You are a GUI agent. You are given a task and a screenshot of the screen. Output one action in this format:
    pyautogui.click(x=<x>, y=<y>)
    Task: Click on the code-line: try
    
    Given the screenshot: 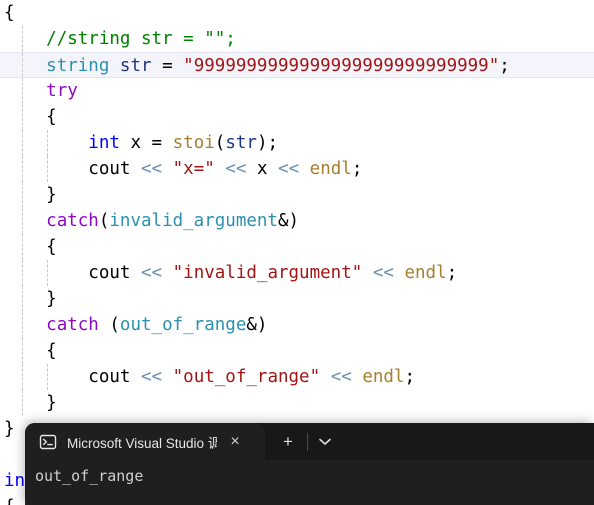 What is the action you would take?
    pyautogui.click(x=297, y=91)
    